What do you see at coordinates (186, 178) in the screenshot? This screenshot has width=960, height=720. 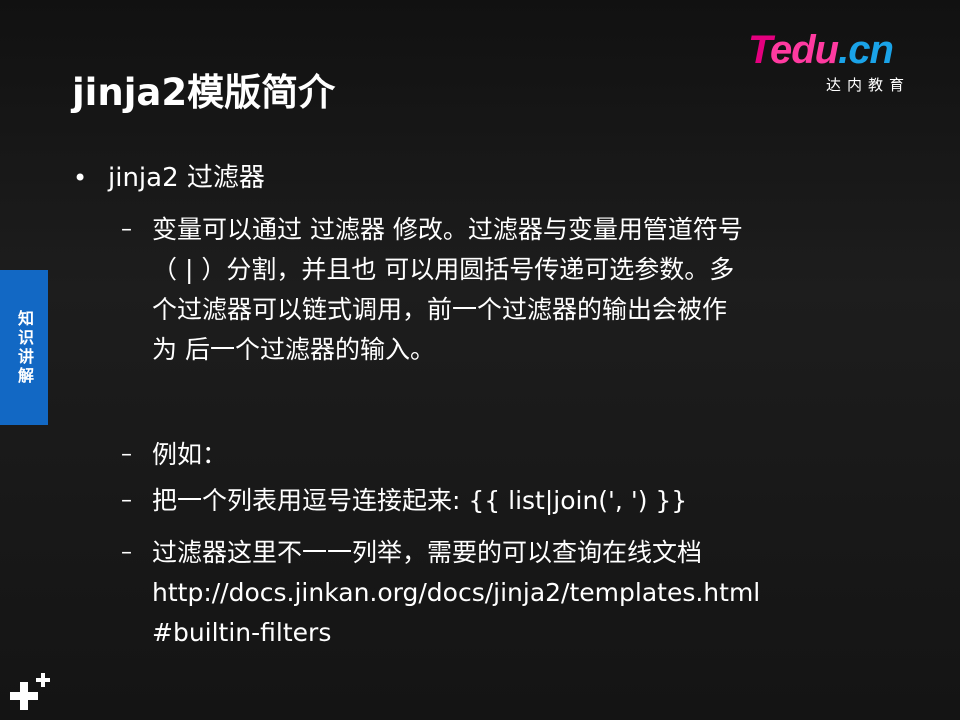 I see `bullet-heading: jinja2 过滤器` at bounding box center [186, 178].